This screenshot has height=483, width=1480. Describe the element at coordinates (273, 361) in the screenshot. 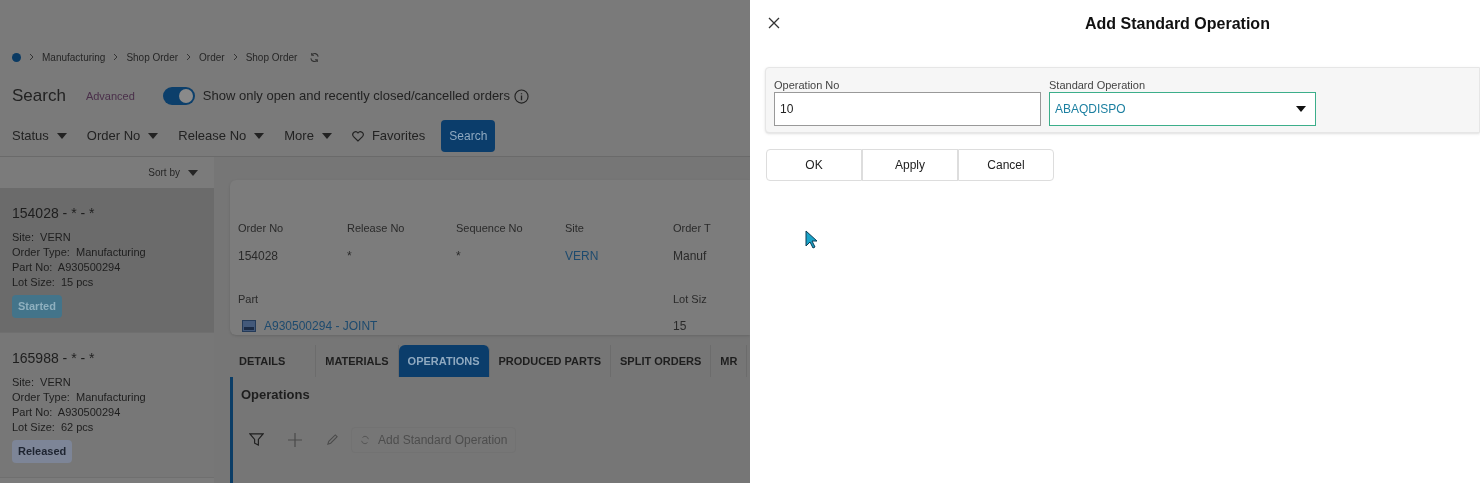

I see `tab: DETAILS` at that location.